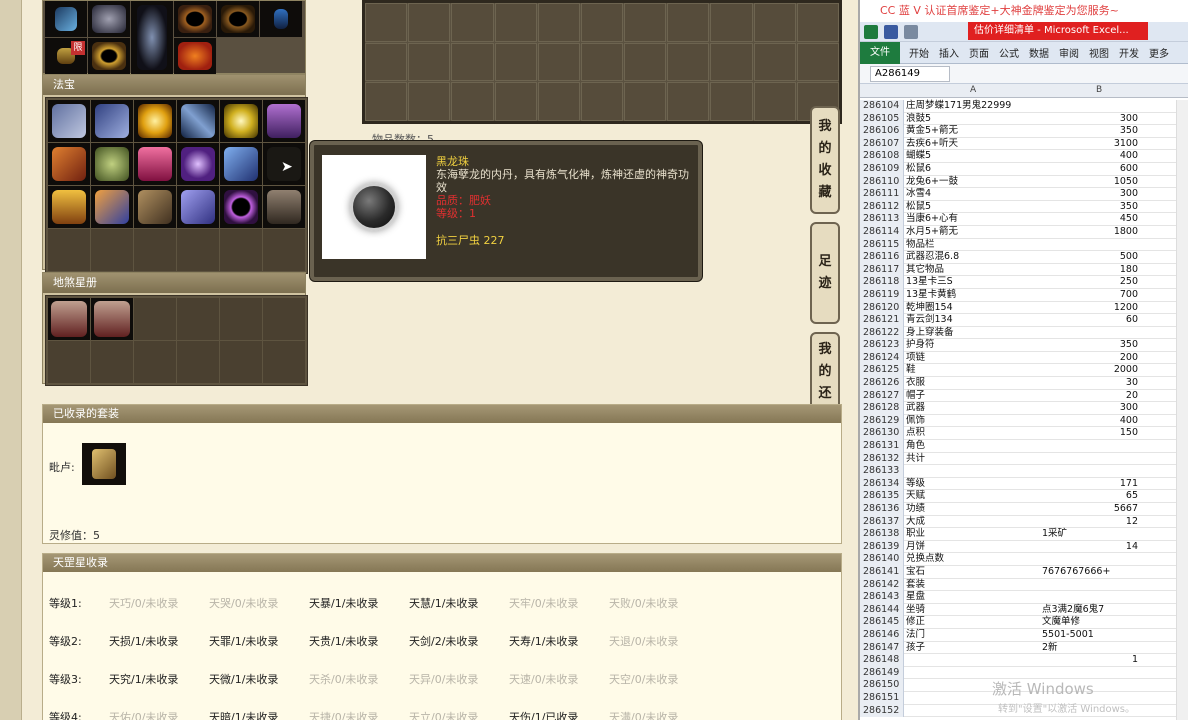  Describe the element at coordinates (882, 484) in the screenshot. I see `row-number: 286134` at that location.